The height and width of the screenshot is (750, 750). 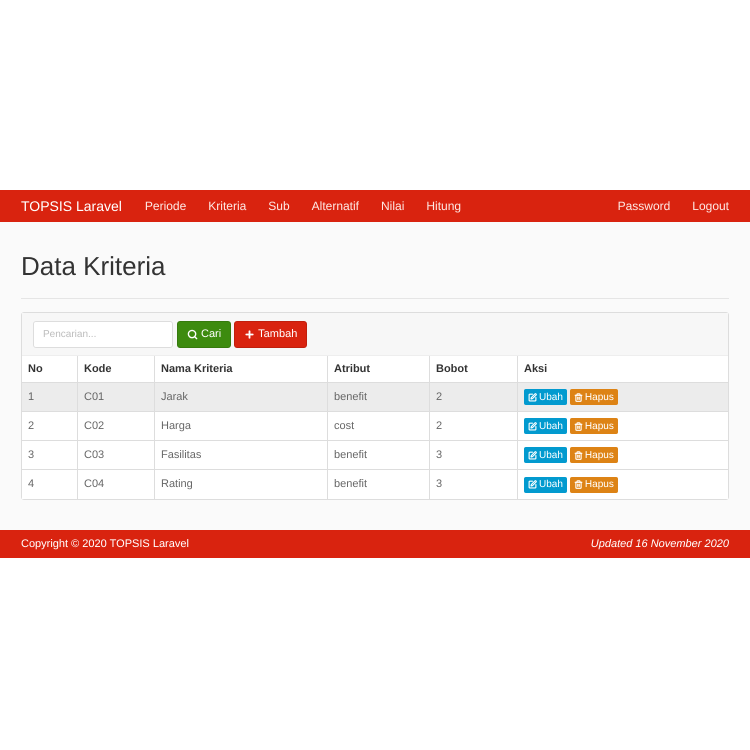 What do you see at coordinates (659, 544) in the screenshot?
I see `updated-text: Updated 16 November 2020` at bounding box center [659, 544].